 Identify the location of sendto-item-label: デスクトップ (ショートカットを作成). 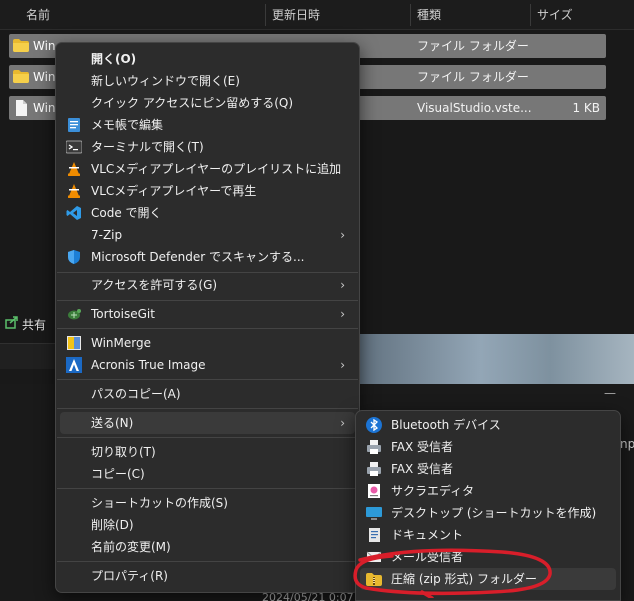
(494, 513).